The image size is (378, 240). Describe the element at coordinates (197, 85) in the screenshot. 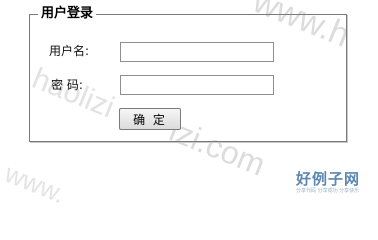

I see `password-input` at that location.